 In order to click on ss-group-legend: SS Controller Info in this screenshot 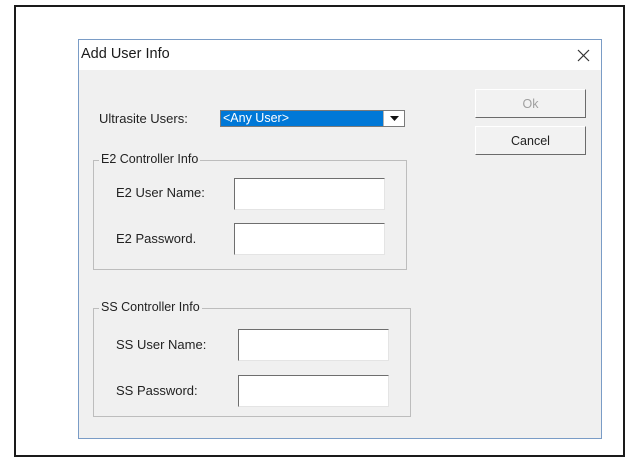, I will do `click(150, 307)`.